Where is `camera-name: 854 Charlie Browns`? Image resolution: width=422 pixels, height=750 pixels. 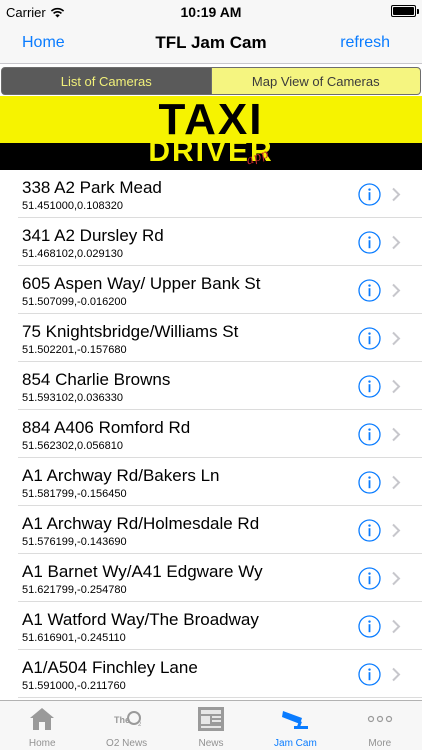 camera-name: 854 Charlie Browns is located at coordinates (96, 379).